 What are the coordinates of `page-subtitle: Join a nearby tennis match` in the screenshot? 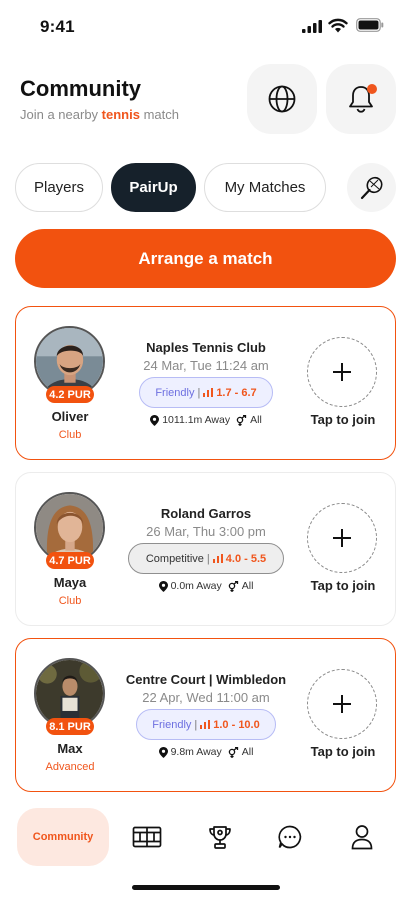 It's located at (99, 114).